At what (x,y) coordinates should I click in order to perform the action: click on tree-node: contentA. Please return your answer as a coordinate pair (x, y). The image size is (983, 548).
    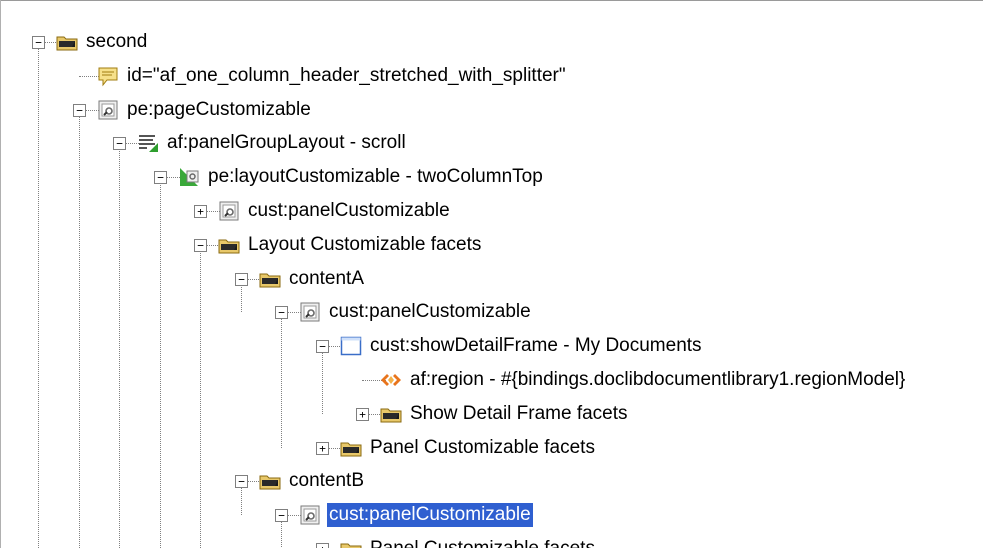
    Looking at the image, I should click on (312, 279).